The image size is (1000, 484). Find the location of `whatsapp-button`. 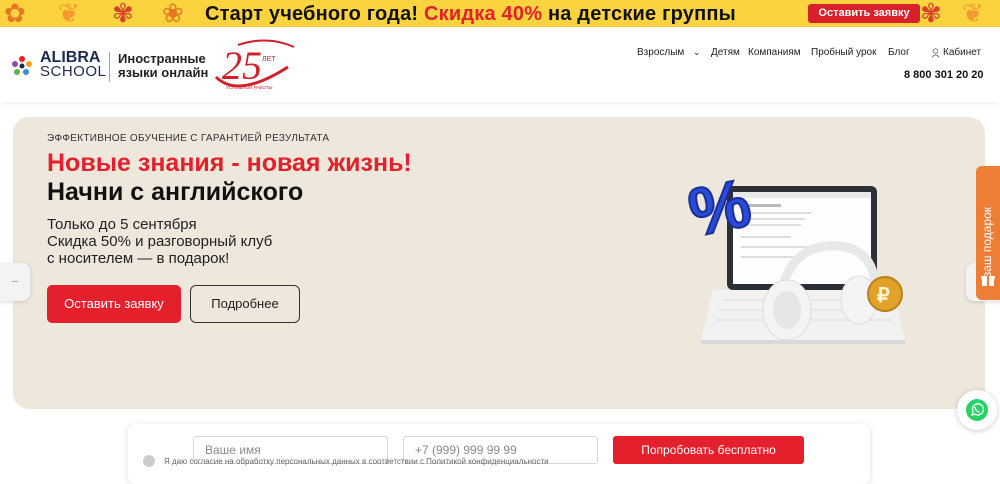

whatsapp-button is located at coordinates (977, 410).